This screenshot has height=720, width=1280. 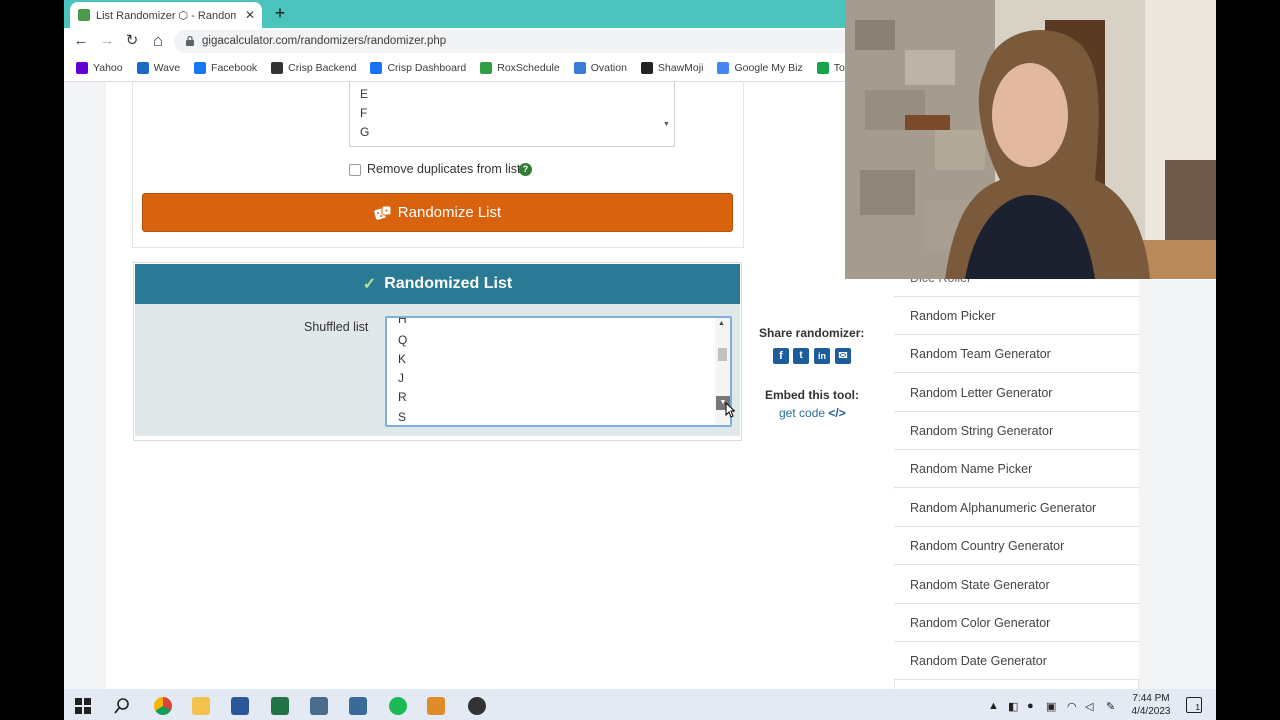 I want to click on bookmark-item: Yahoo, so click(x=99, y=68).